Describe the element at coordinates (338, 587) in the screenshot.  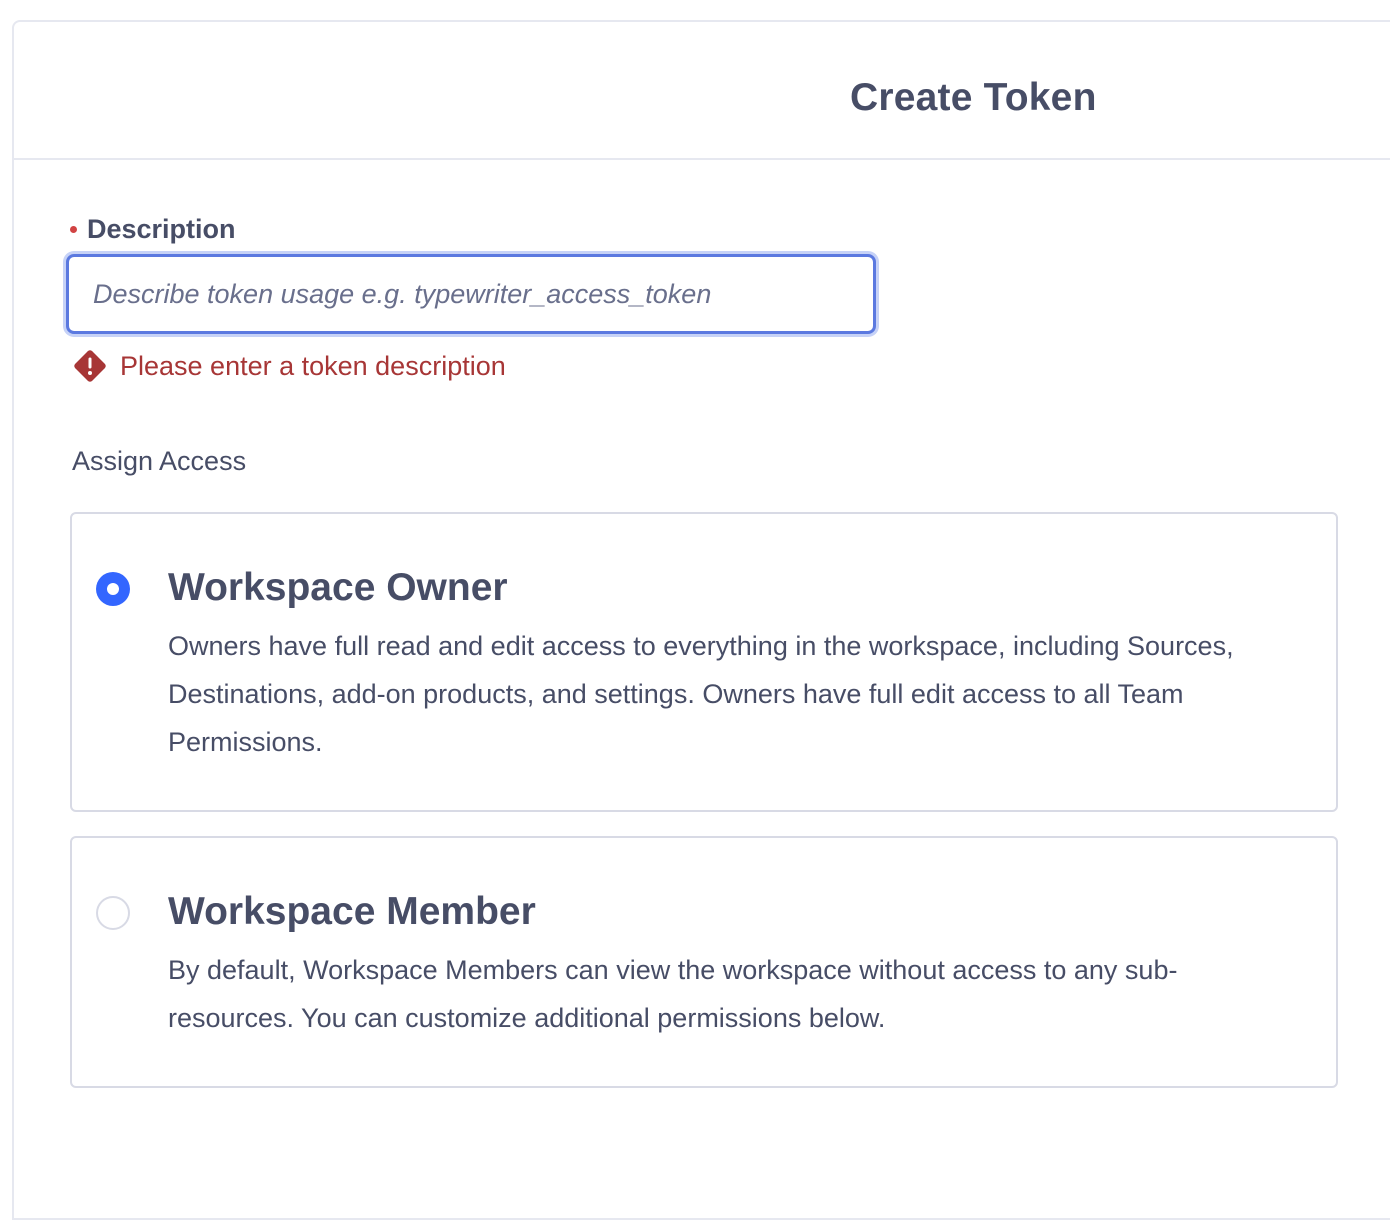
I see `workspace-owner-title: Workspace Owner` at that location.